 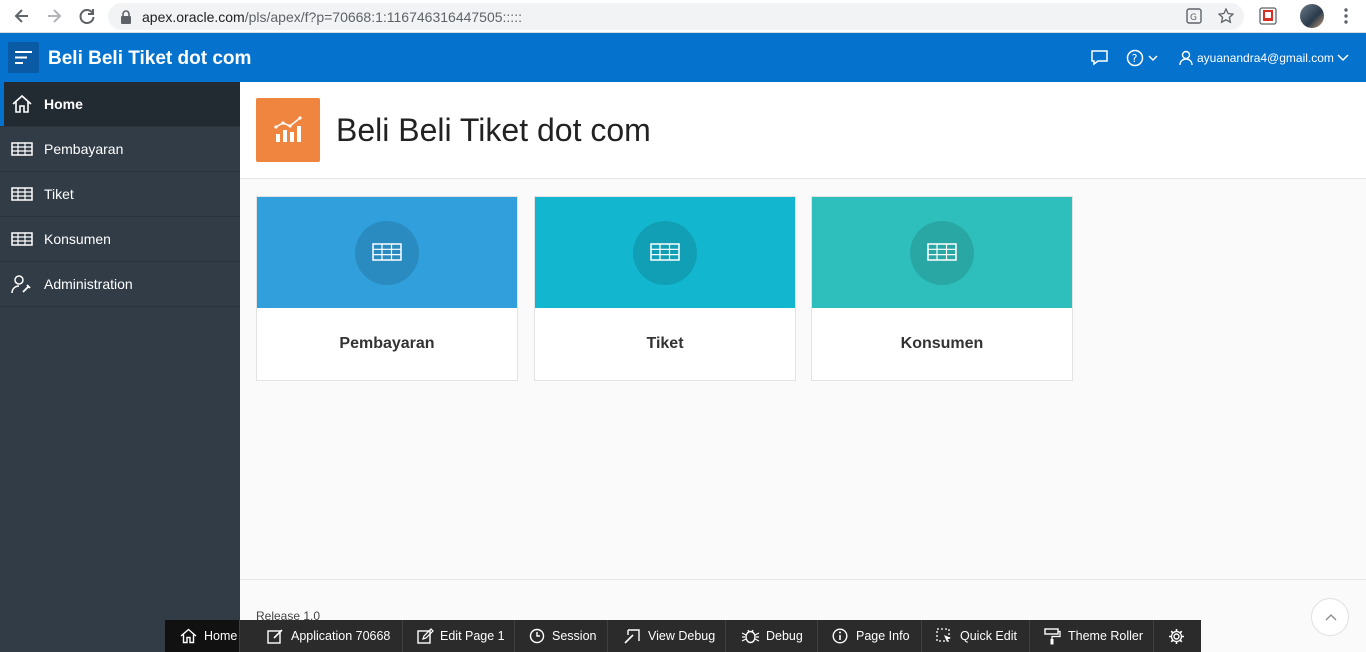 I want to click on page-title: Beli Beli Tiket dot com, so click(x=493, y=130).